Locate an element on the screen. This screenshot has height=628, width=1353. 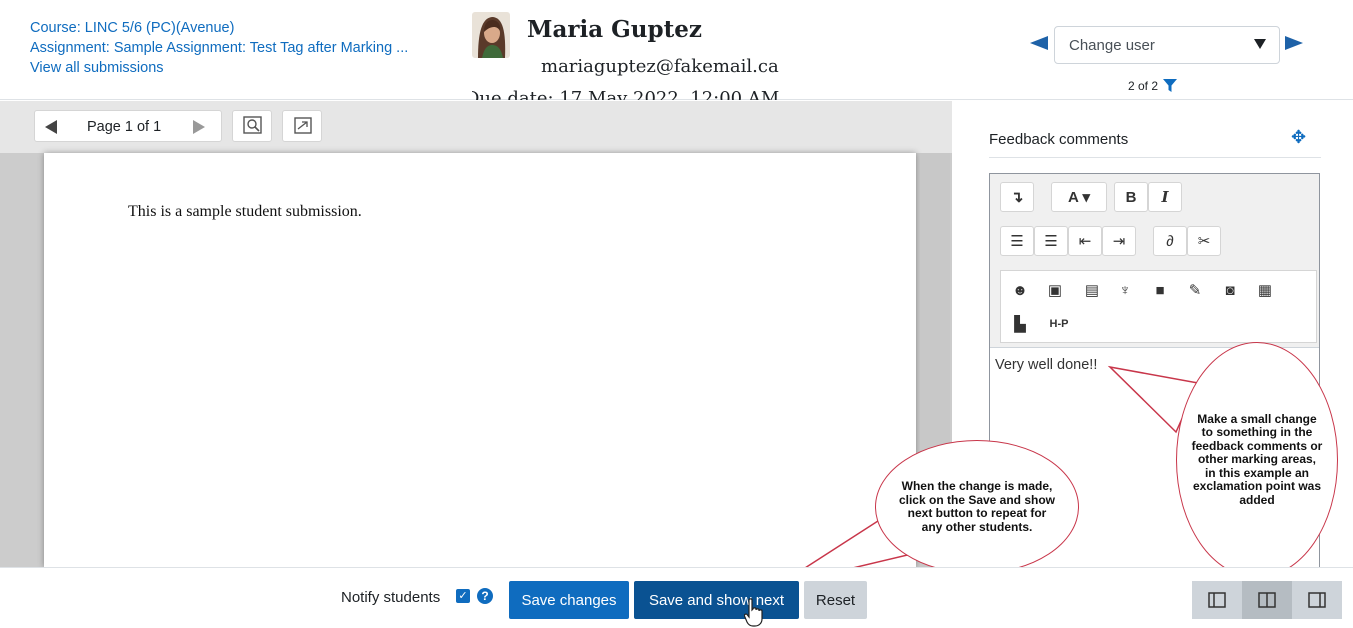
page-navigation: Page 1 of 1 is located at coordinates (128, 126).